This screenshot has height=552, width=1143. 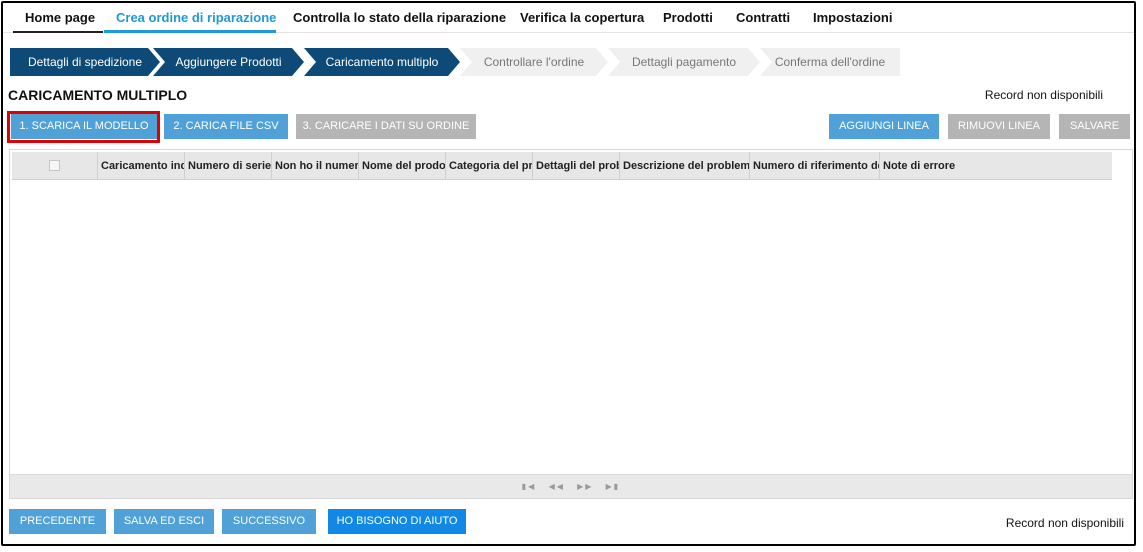 I want to click on step-label: Controllare l'ordine, so click(x=534, y=62).